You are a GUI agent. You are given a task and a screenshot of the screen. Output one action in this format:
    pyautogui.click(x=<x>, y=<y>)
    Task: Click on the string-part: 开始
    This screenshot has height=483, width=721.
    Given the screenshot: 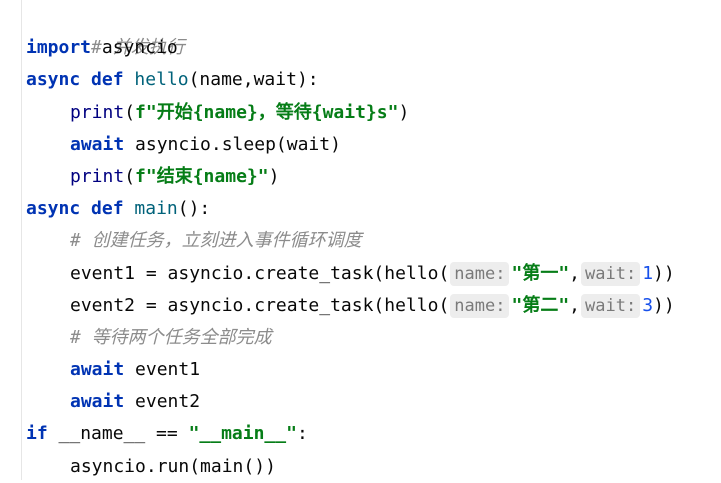 What is the action you would take?
    pyautogui.click(x=174, y=112)
    